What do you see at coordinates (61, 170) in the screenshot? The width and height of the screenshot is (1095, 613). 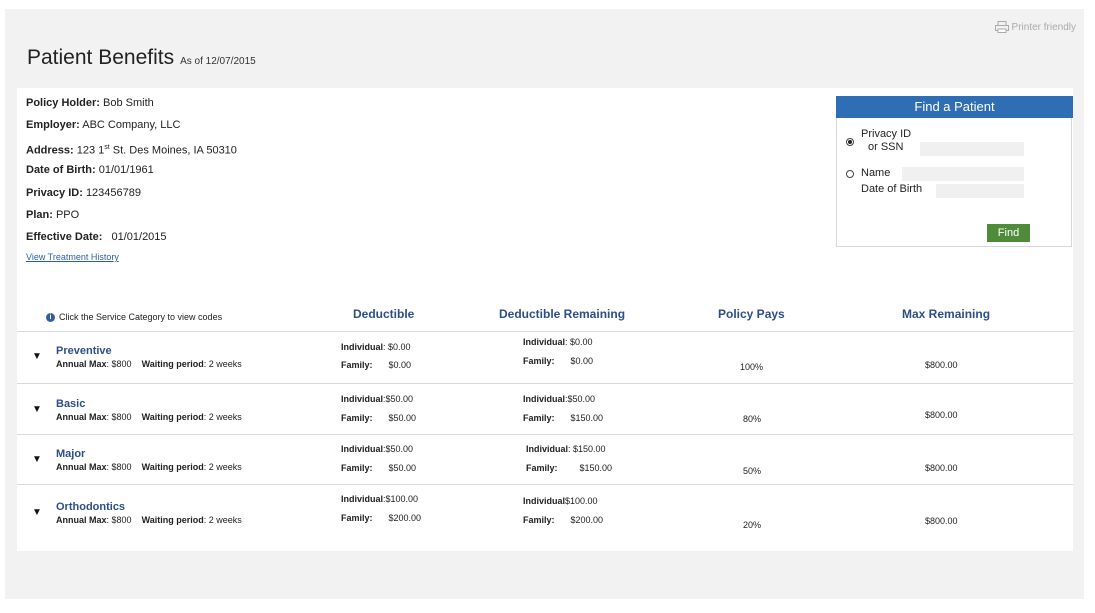 I see `dob-label: Date of Birth:` at bounding box center [61, 170].